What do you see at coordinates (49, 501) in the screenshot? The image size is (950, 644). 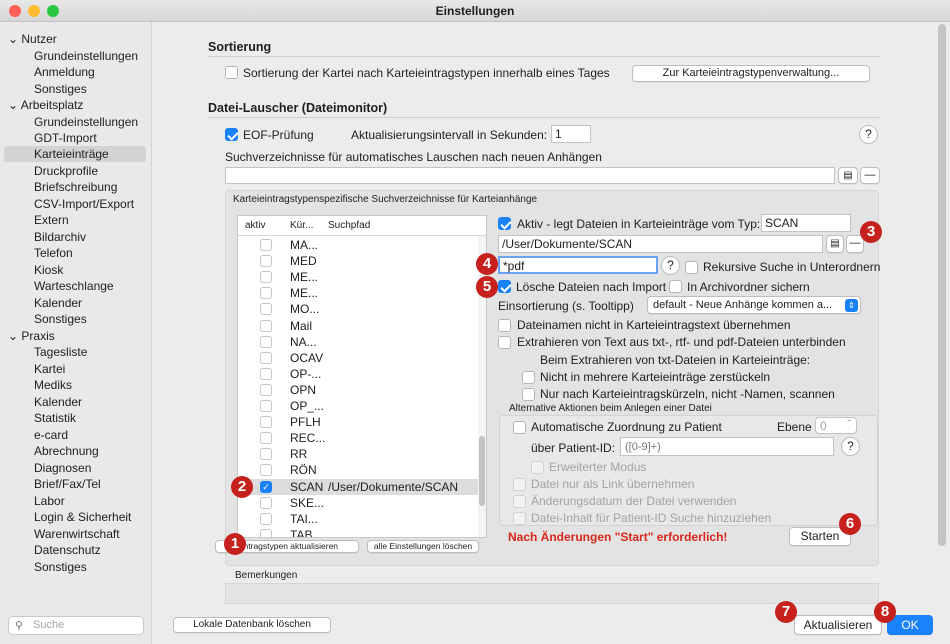 I see `sidebar-item: Labor` at bounding box center [49, 501].